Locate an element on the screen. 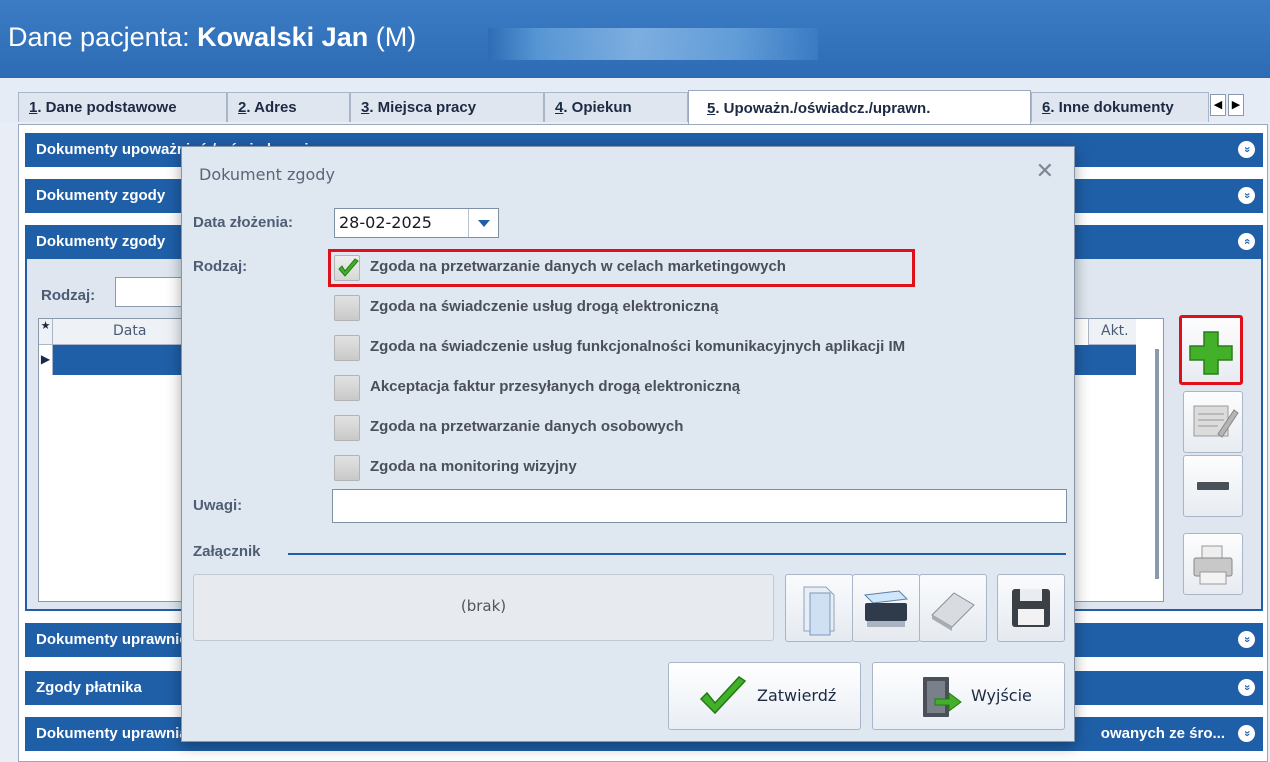 The height and width of the screenshot is (762, 1270). tab-scroll-left-button: ◀ is located at coordinates (1218, 105).